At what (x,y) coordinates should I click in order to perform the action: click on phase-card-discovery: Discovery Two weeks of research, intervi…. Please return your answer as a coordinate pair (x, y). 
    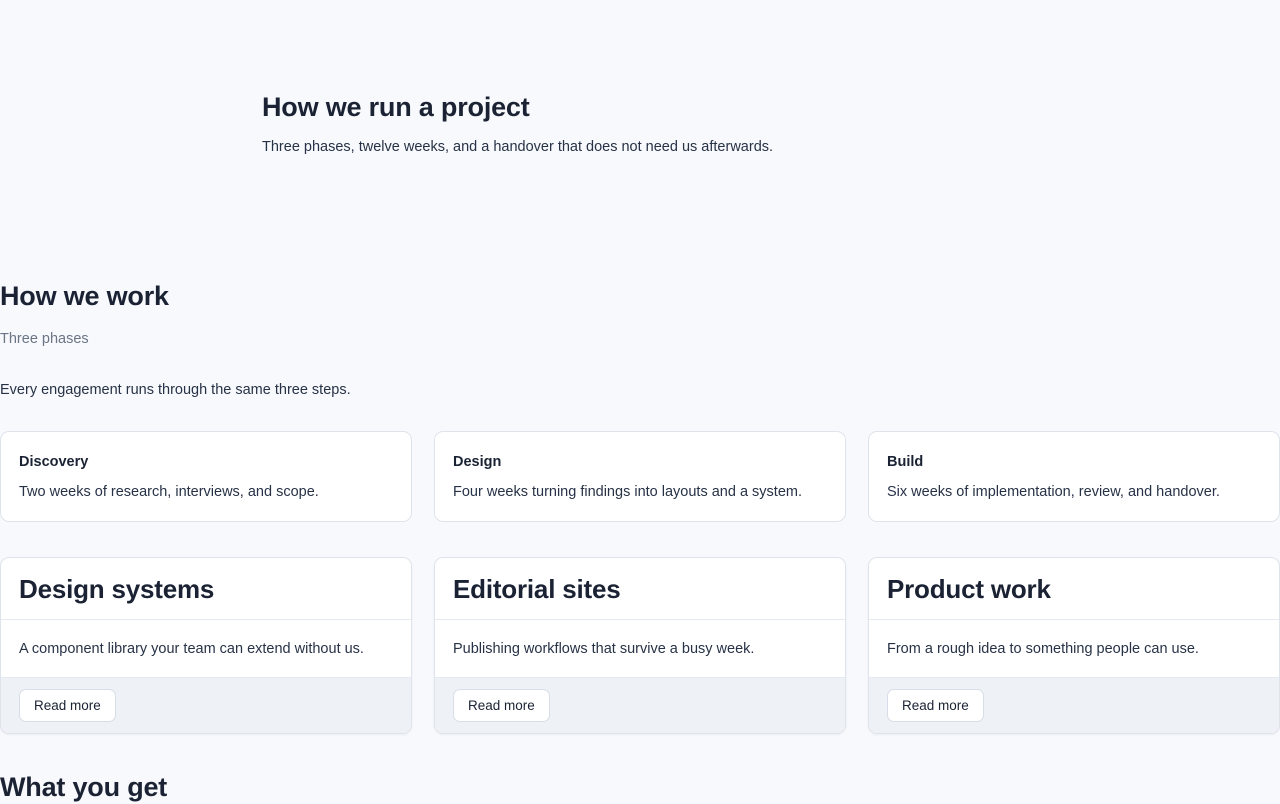
    Looking at the image, I should click on (206, 476).